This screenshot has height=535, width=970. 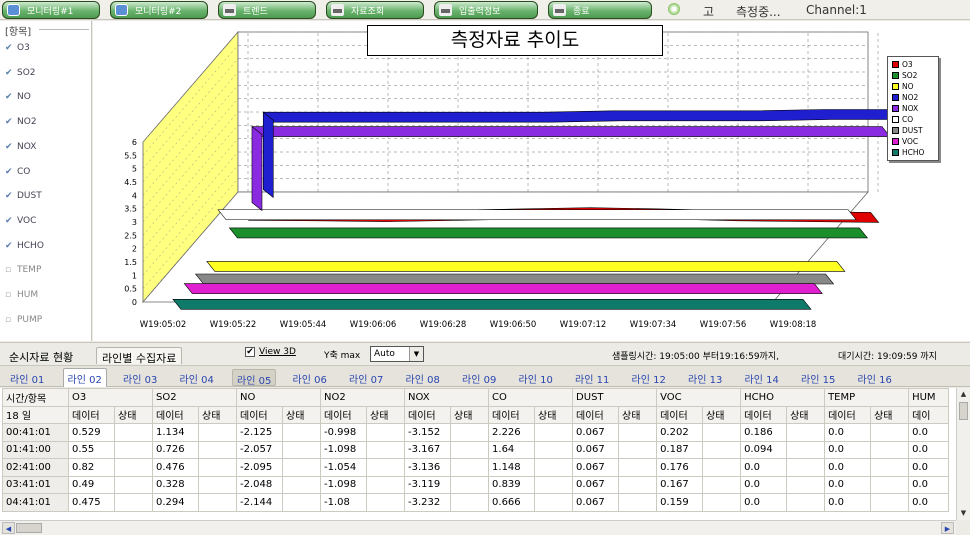 I want to click on data-cell: 0.839, so click(x=512, y=484).